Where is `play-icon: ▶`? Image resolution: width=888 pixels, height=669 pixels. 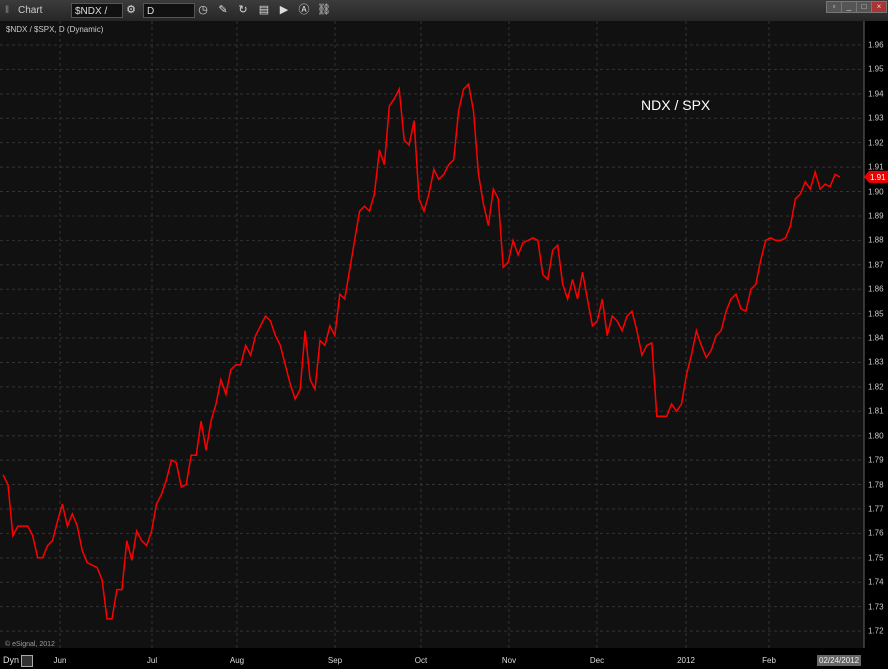 play-icon: ▶ is located at coordinates (284, 10).